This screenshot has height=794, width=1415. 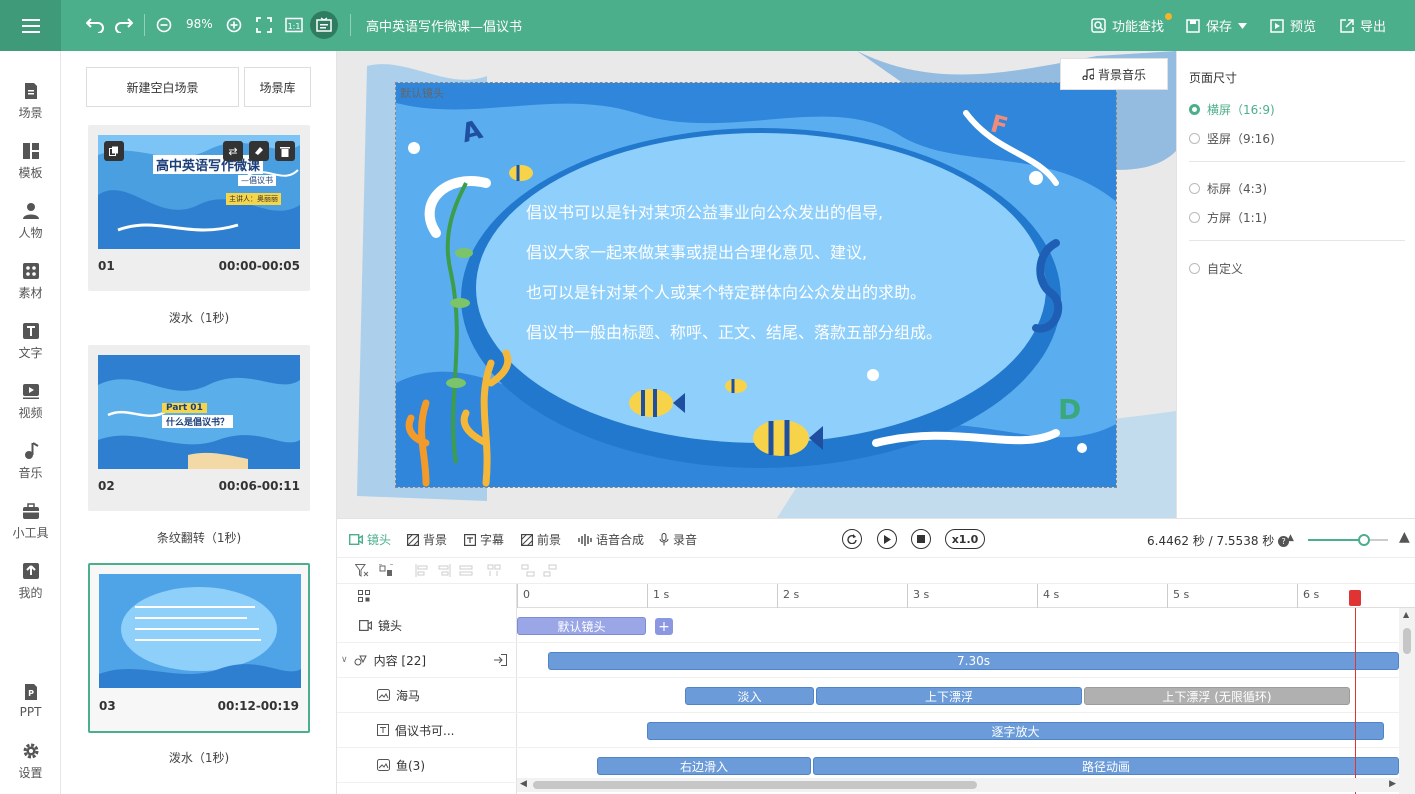 What do you see at coordinates (921, 539) in the screenshot?
I see `stop-button` at bounding box center [921, 539].